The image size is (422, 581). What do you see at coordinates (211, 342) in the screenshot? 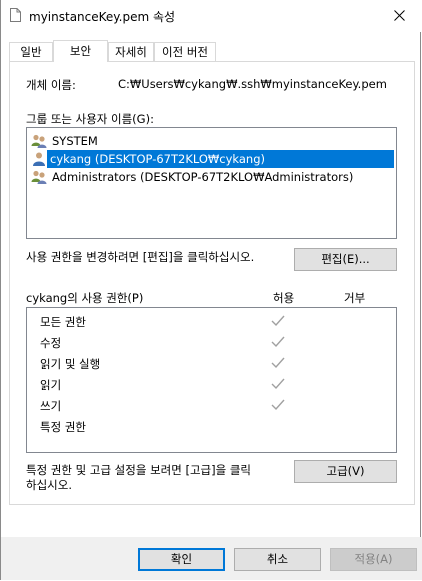
I see `permission-row: 수정` at bounding box center [211, 342].